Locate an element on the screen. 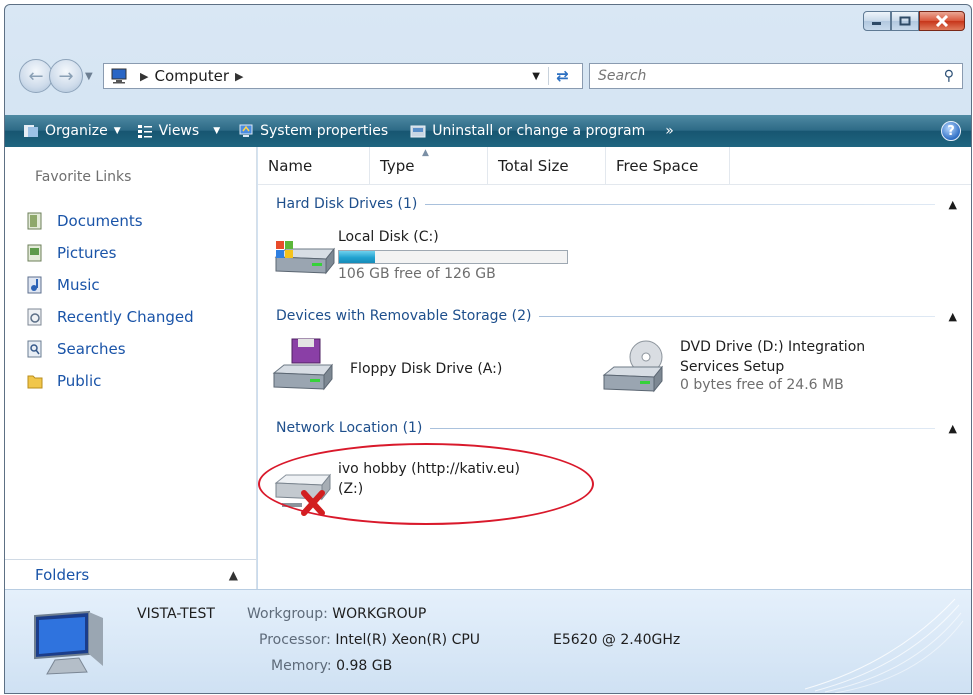 The width and height of the screenshot is (973, 695). address-row: ← → ▼ ▶ Computer ▶ ▼ ⇄ ⚲ is located at coordinates (491, 76).